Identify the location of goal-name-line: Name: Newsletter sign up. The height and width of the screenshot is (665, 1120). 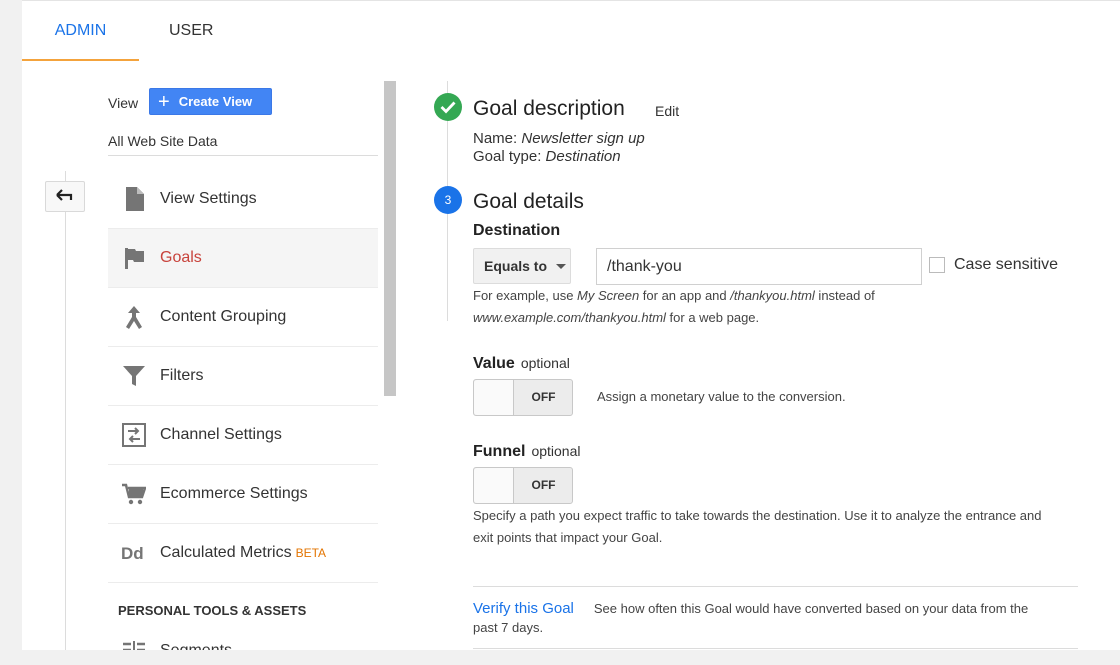
(559, 138).